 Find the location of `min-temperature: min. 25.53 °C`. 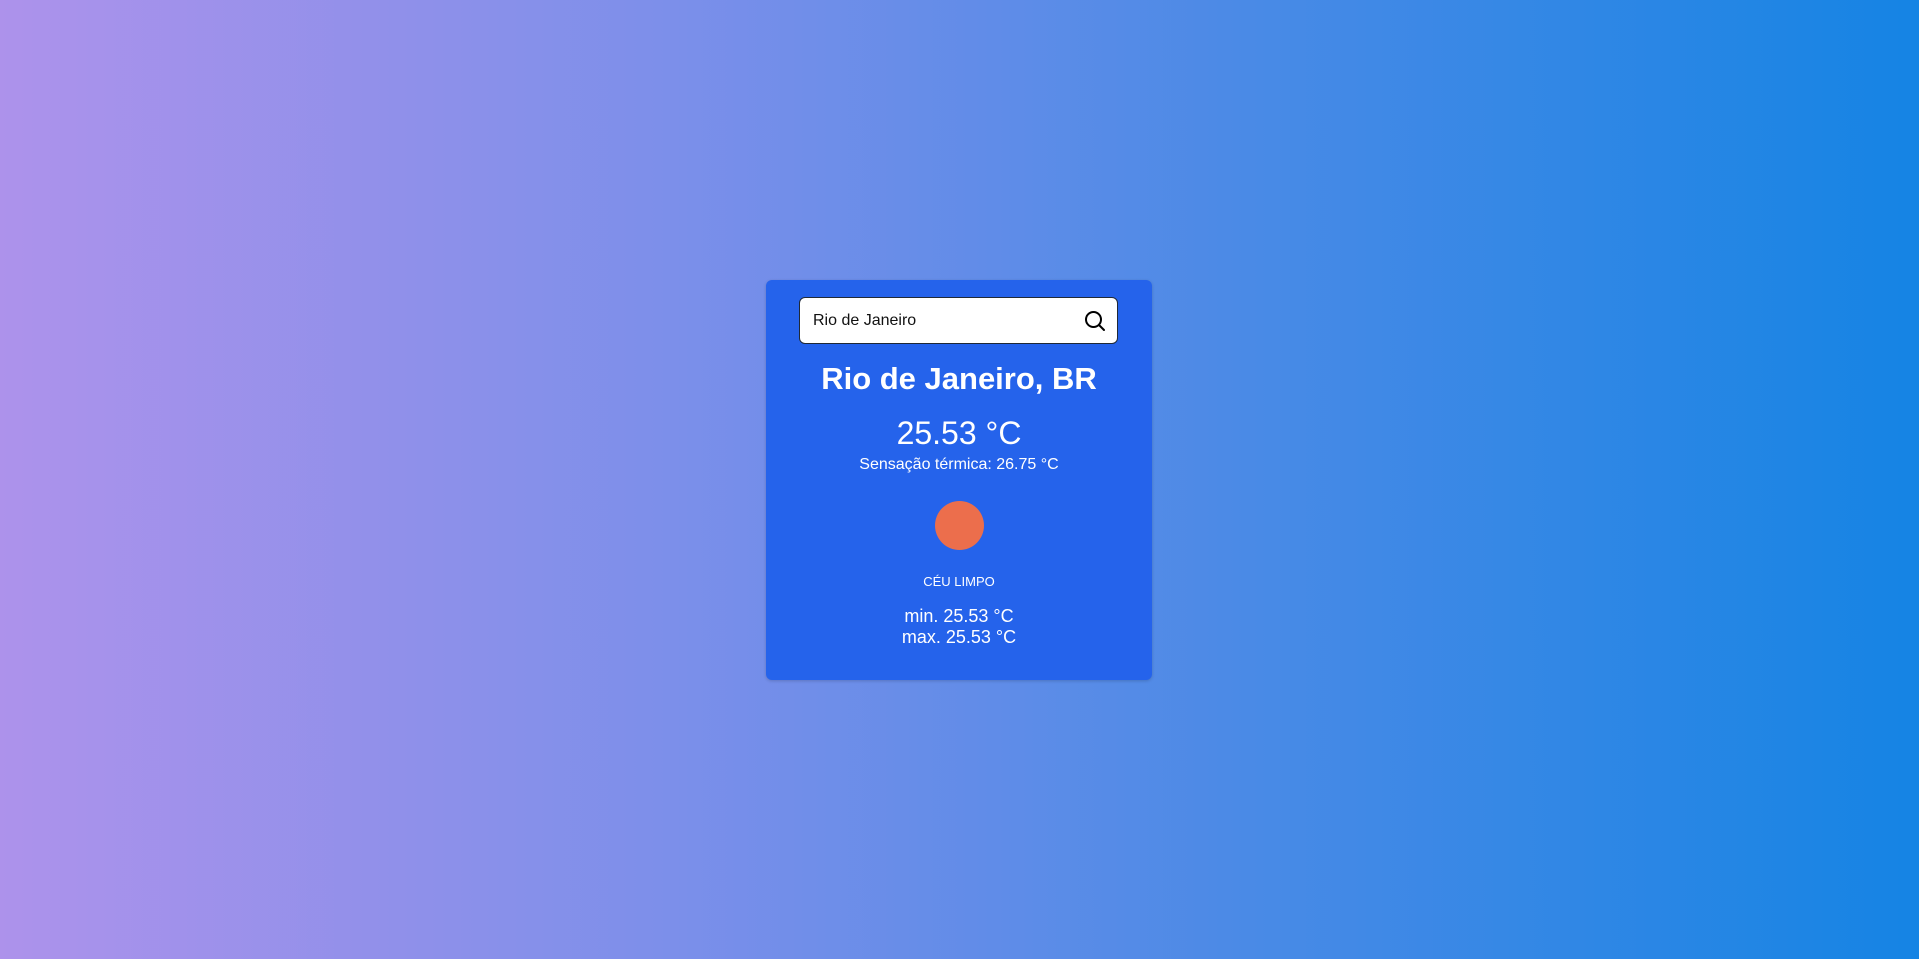

min-temperature: min. 25.53 °C is located at coordinates (959, 616).